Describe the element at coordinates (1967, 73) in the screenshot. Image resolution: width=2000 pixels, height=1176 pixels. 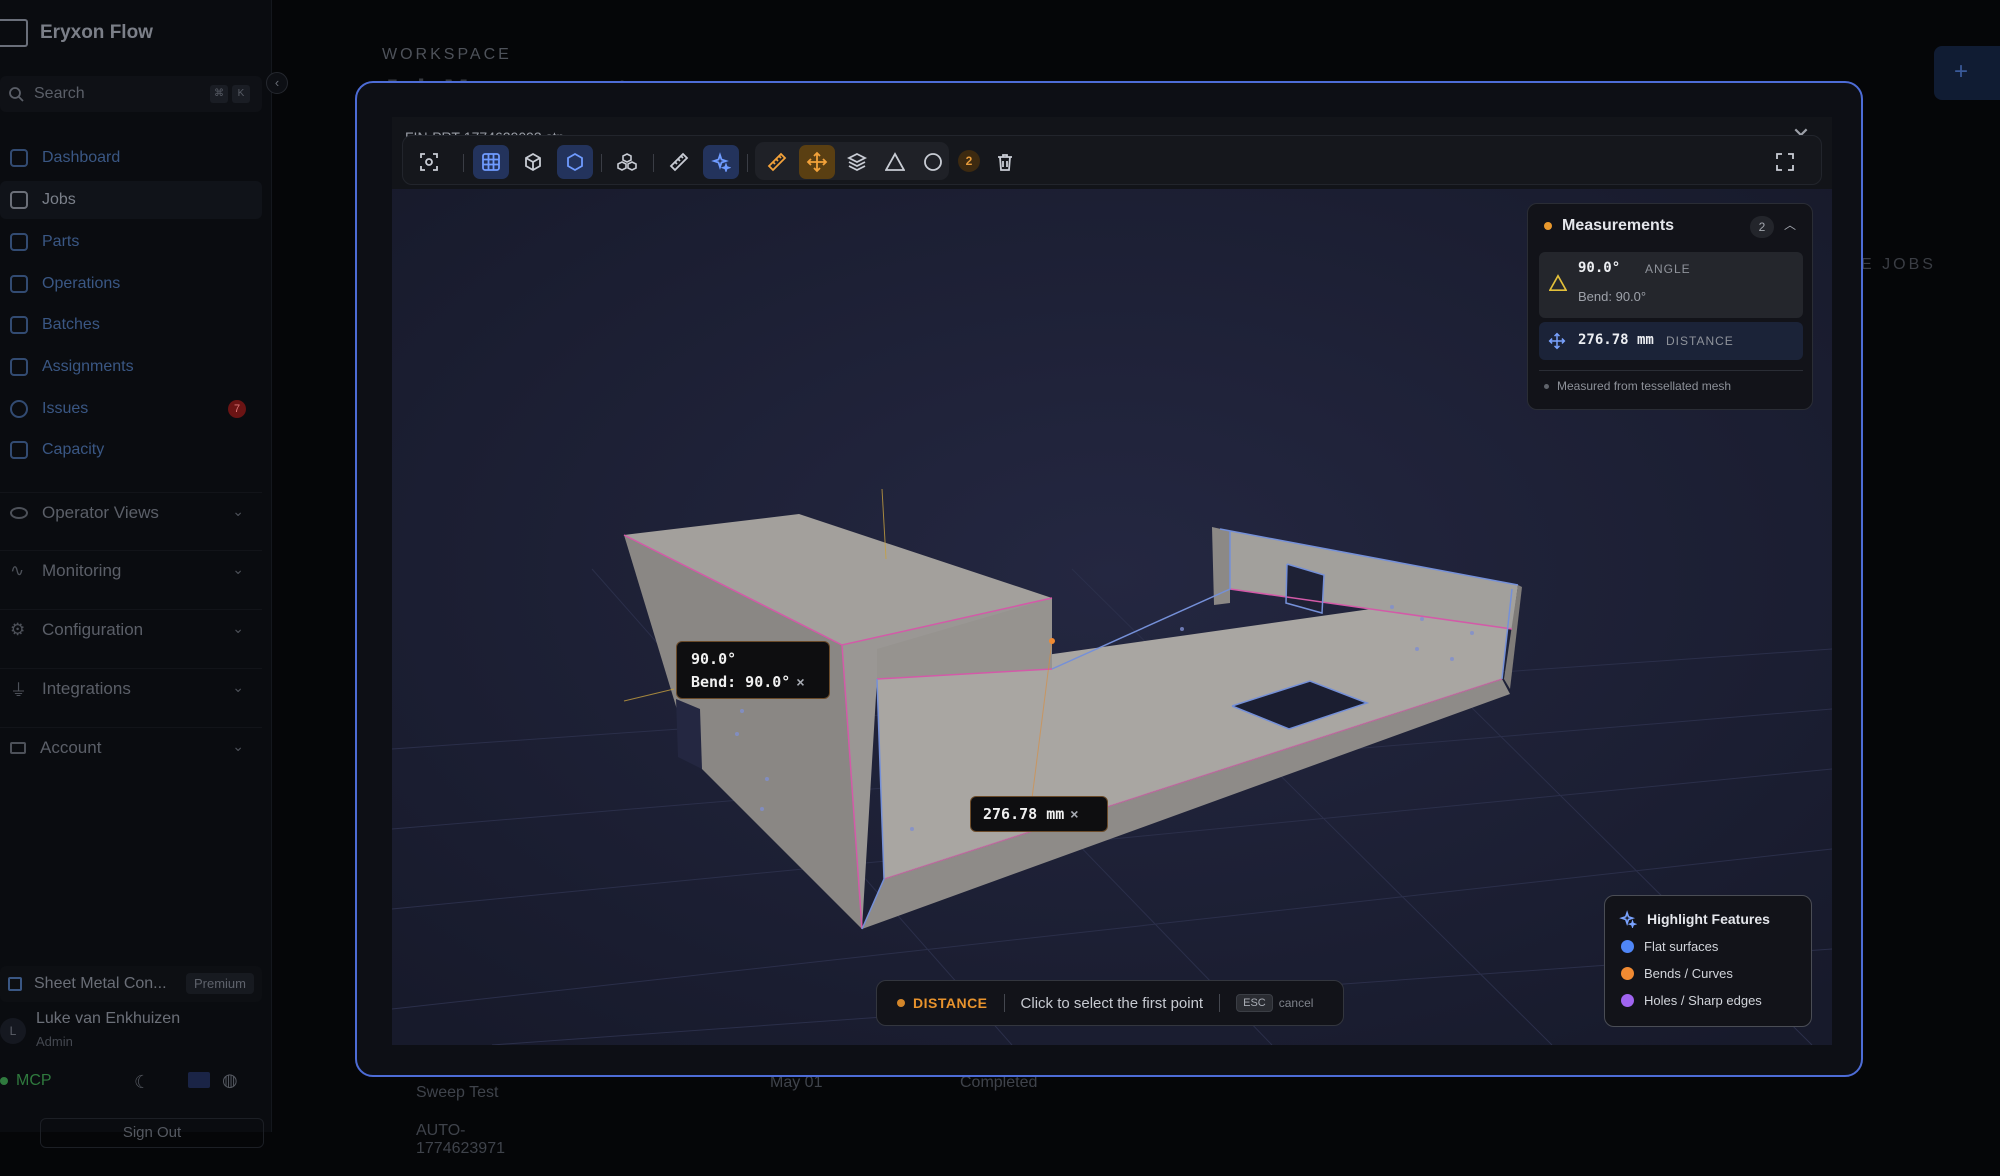
I see `new-job-button: +` at that location.